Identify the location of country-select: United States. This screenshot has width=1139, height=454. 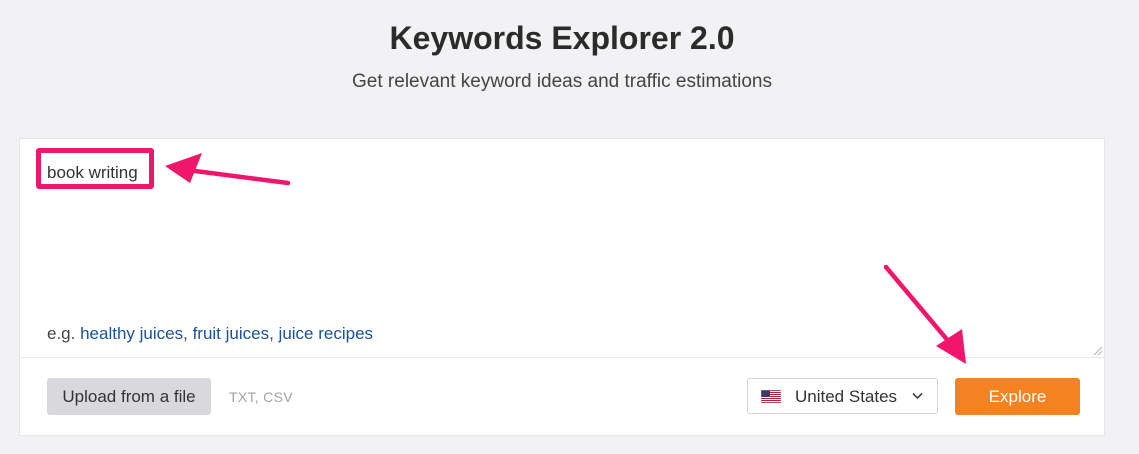
(842, 396).